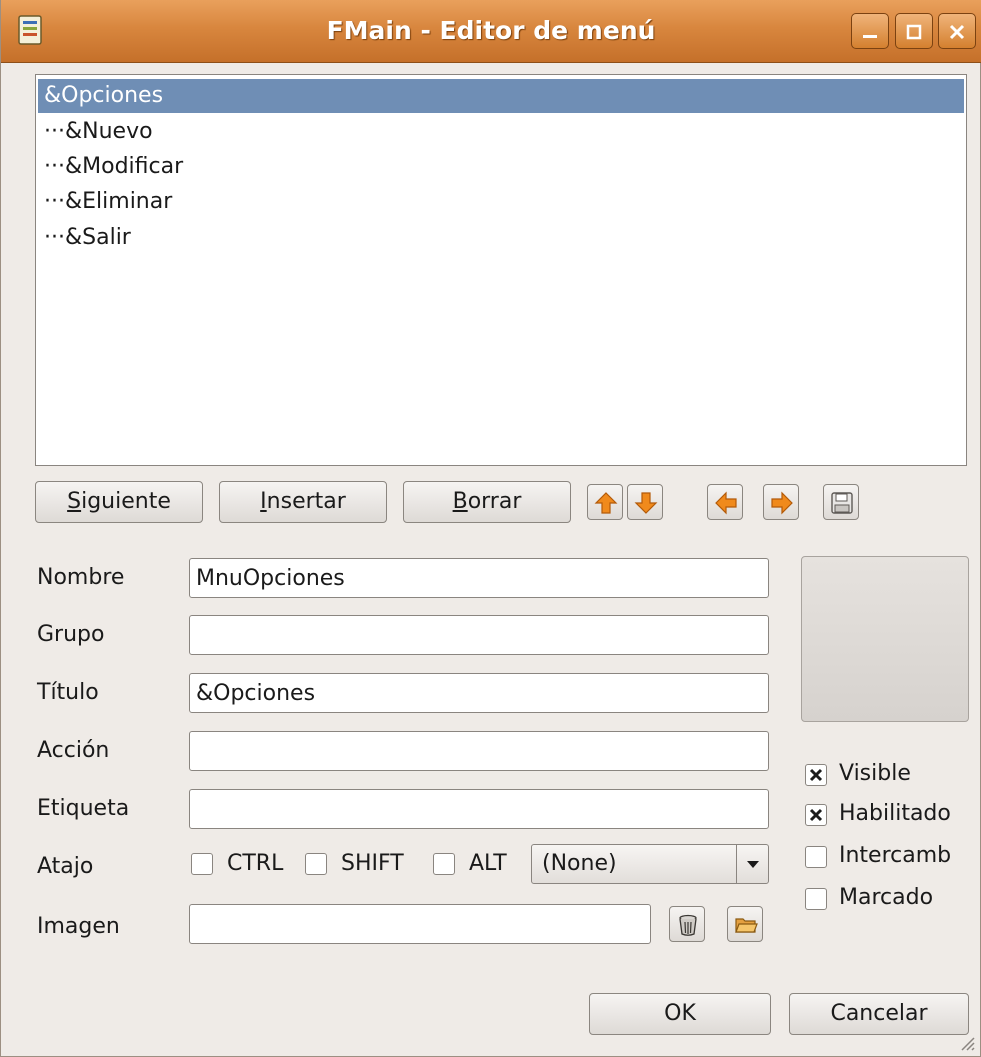 The height and width of the screenshot is (1057, 981). I want to click on tree-item-nuevo: ···&Nuevo, so click(501, 132).